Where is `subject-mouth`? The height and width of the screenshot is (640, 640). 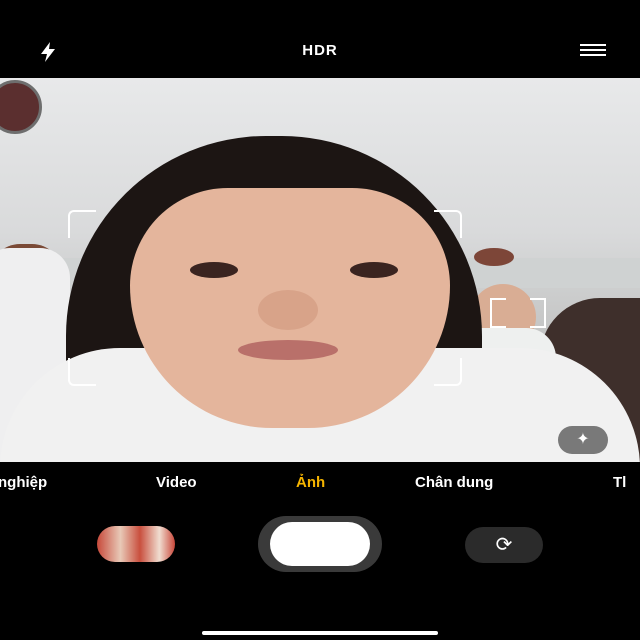 subject-mouth is located at coordinates (288, 350).